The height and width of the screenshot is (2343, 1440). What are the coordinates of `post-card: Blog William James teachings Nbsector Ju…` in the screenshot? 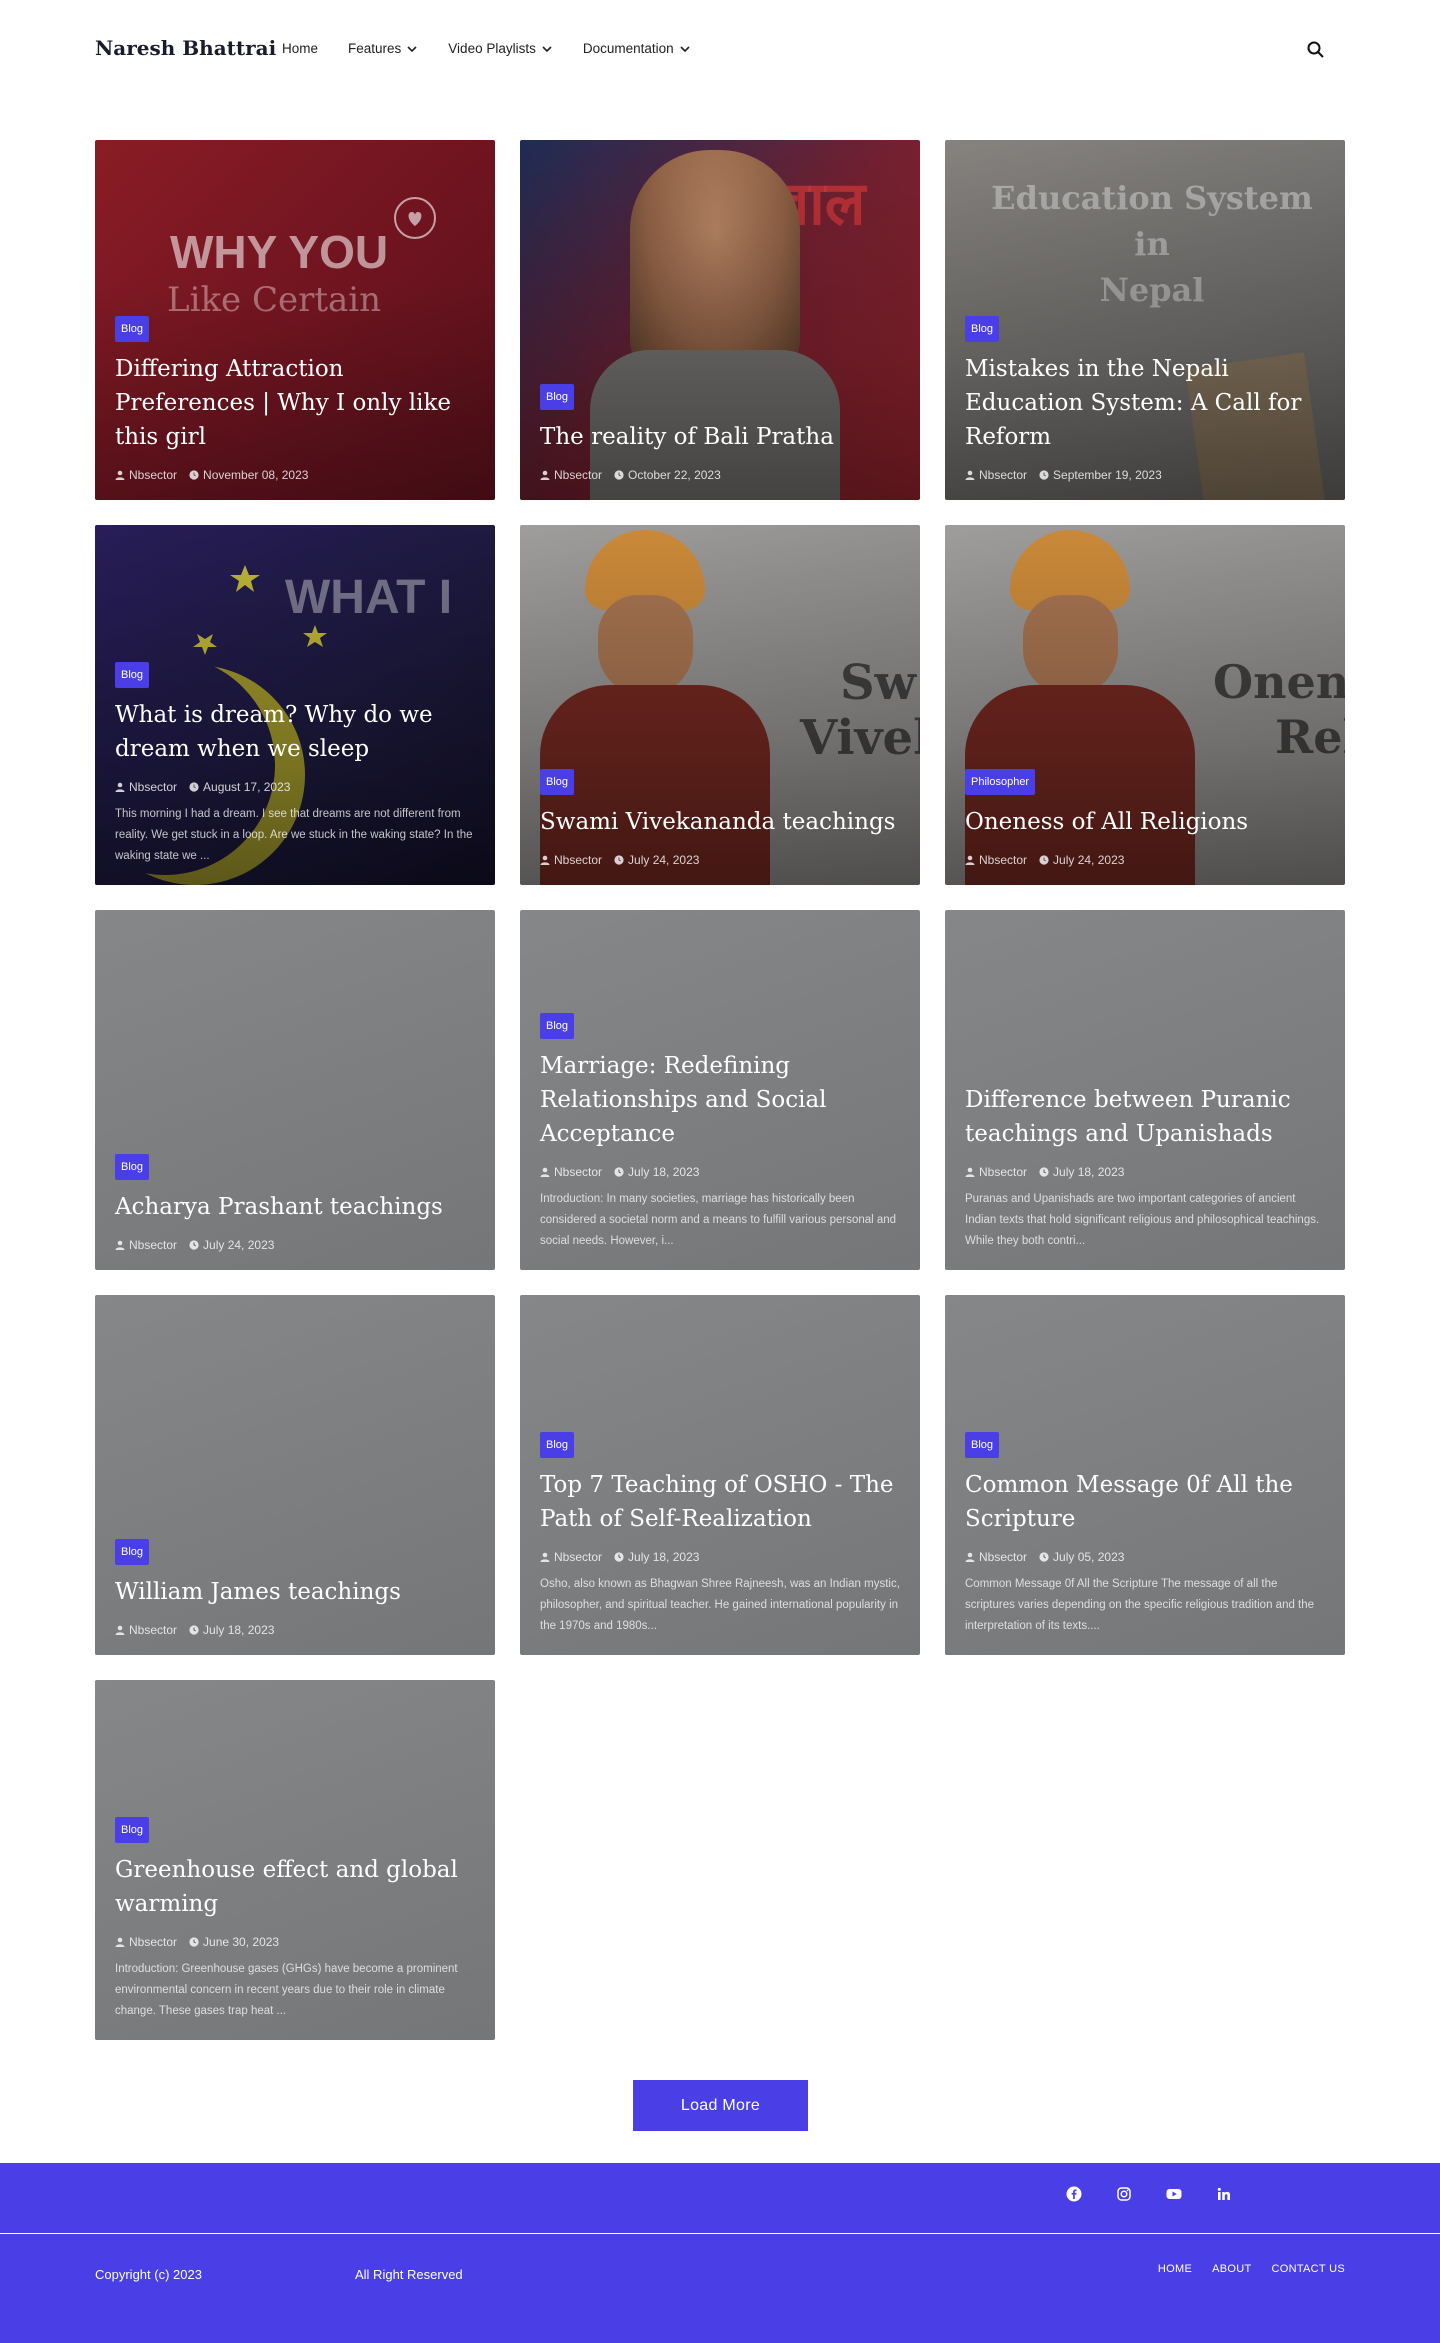 It's located at (295, 1475).